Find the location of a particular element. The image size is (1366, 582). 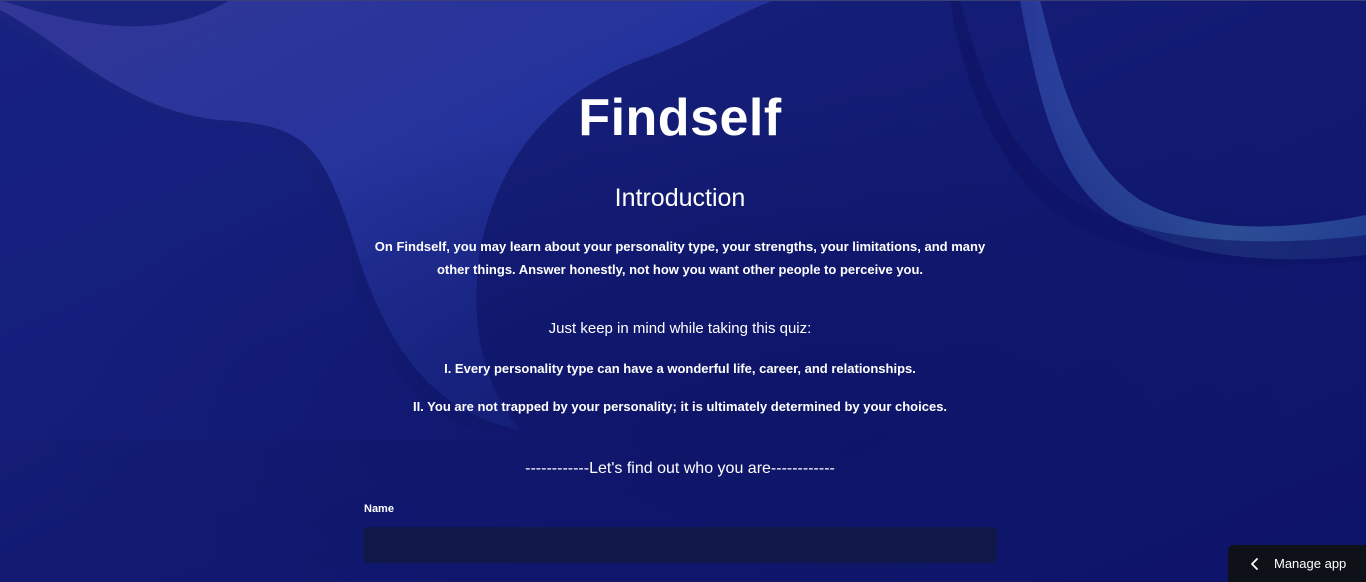

name-field-label: Name is located at coordinates (379, 509).